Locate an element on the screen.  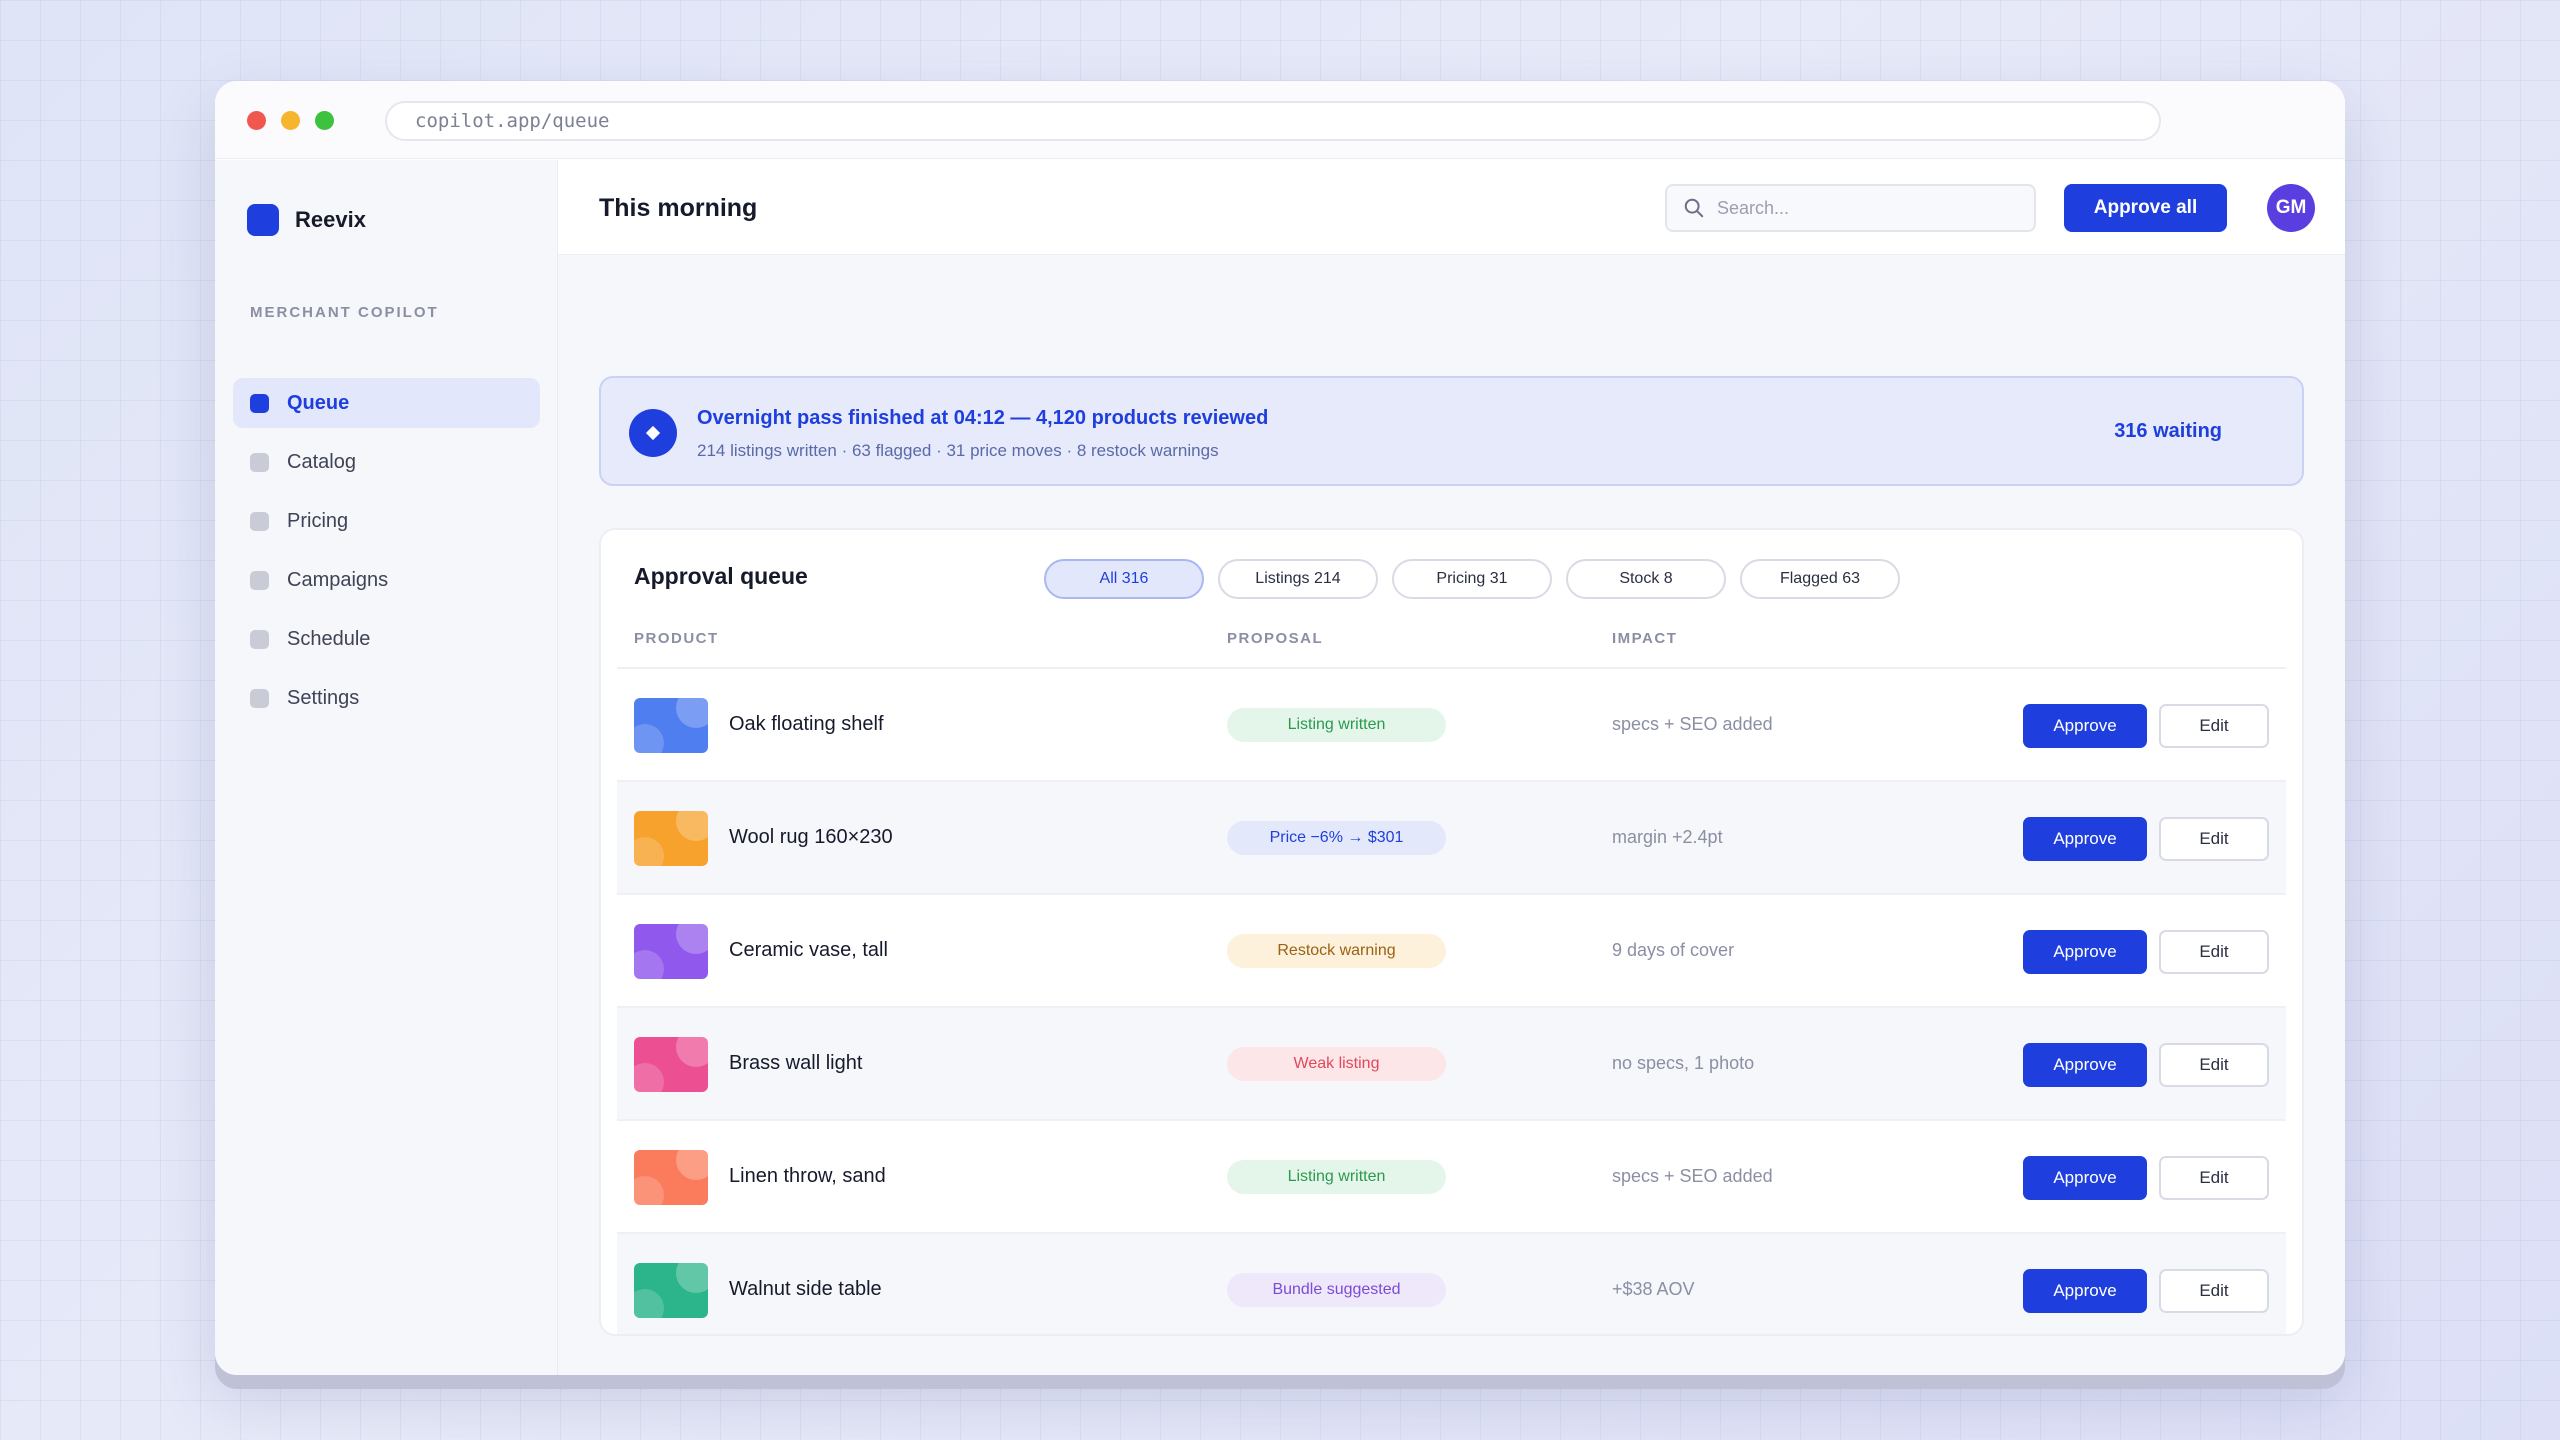
column-header-product: PRODUCT is located at coordinates (676, 638).